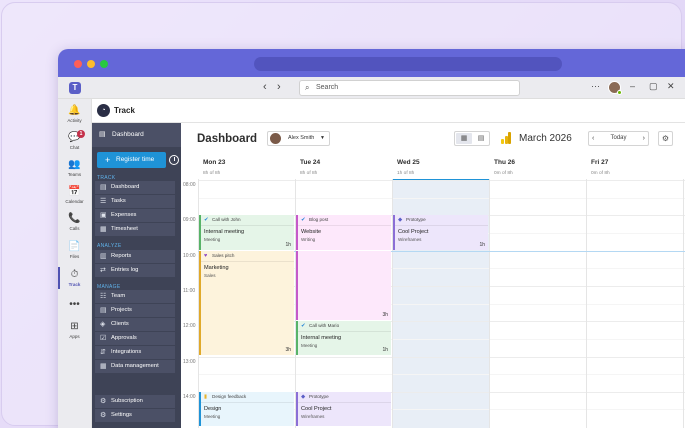 This screenshot has width=685, height=428. I want to click on sidebar-item-clients: ◈ Clients, so click(135, 324).